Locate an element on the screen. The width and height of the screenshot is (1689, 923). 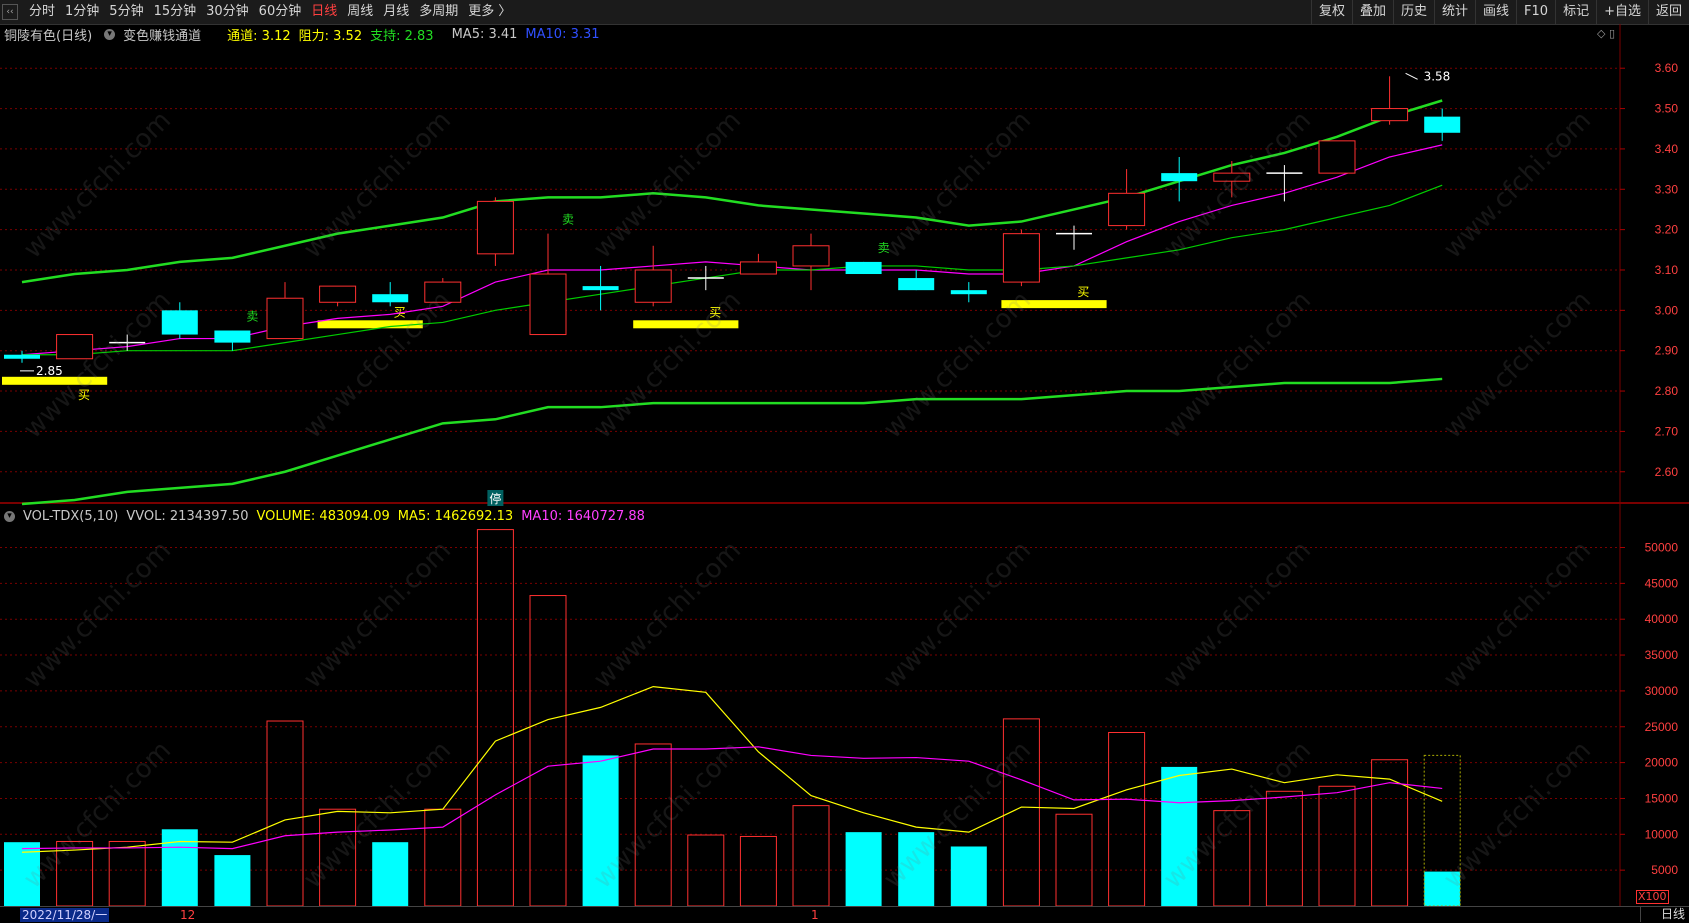
volume-tick-label: 10000 is located at coordinates (1662, 834).